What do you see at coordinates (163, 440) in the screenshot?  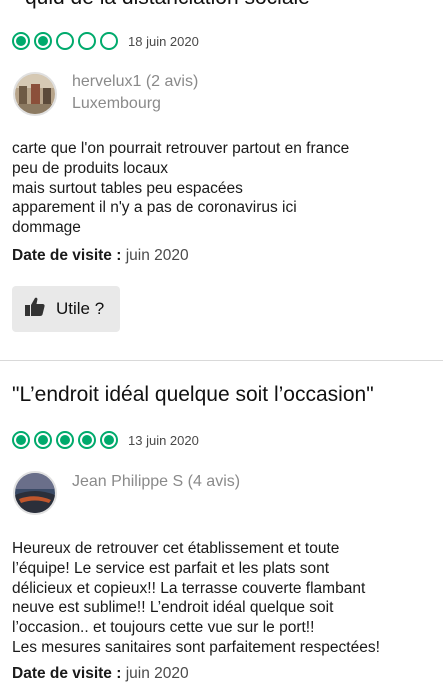 I see `review-date: 13 juin 2020` at bounding box center [163, 440].